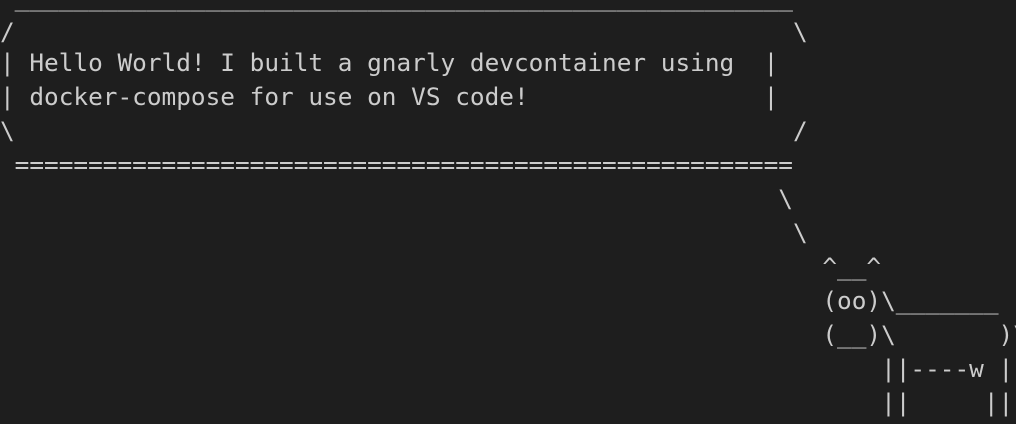 Image resolution: width=1016 pixels, height=424 pixels. I want to click on cow-nose-body: (__)\ )\/\, so click(508, 334).